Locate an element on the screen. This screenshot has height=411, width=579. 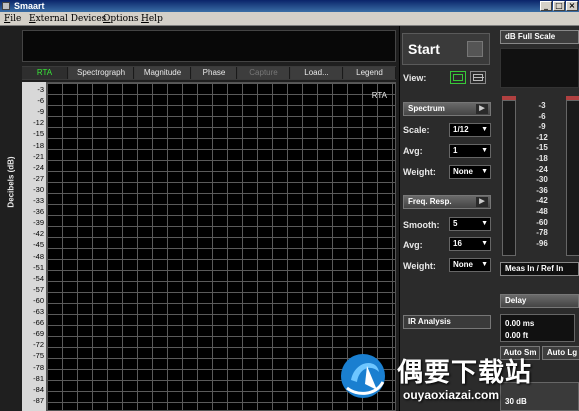
meter-tick-label: -30 is located at coordinates (542, 180).